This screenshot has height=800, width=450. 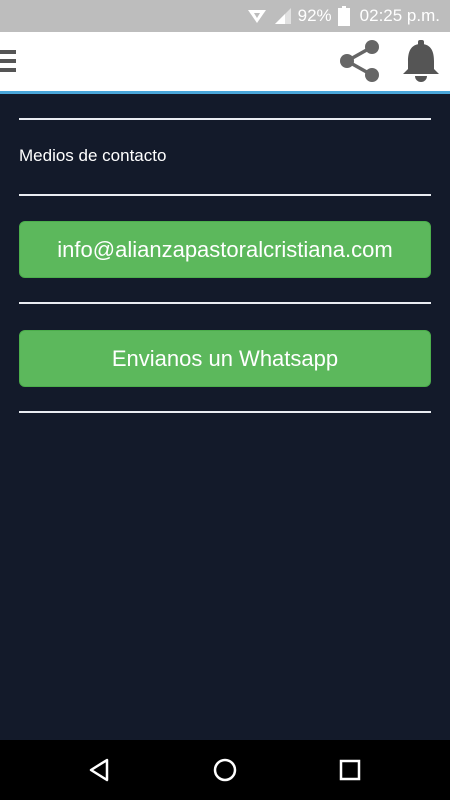 I want to click on whatsapp-button: Envianos un Whatsapp, so click(x=225, y=358).